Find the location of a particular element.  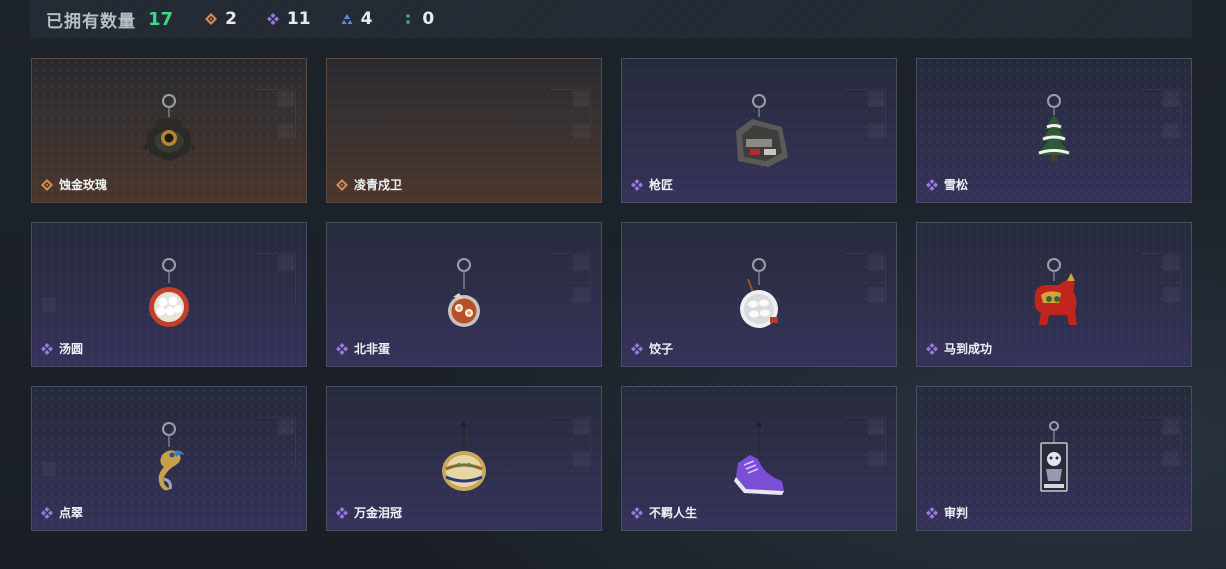

dumpling-plate-charm-icon is located at coordinates (759, 293).